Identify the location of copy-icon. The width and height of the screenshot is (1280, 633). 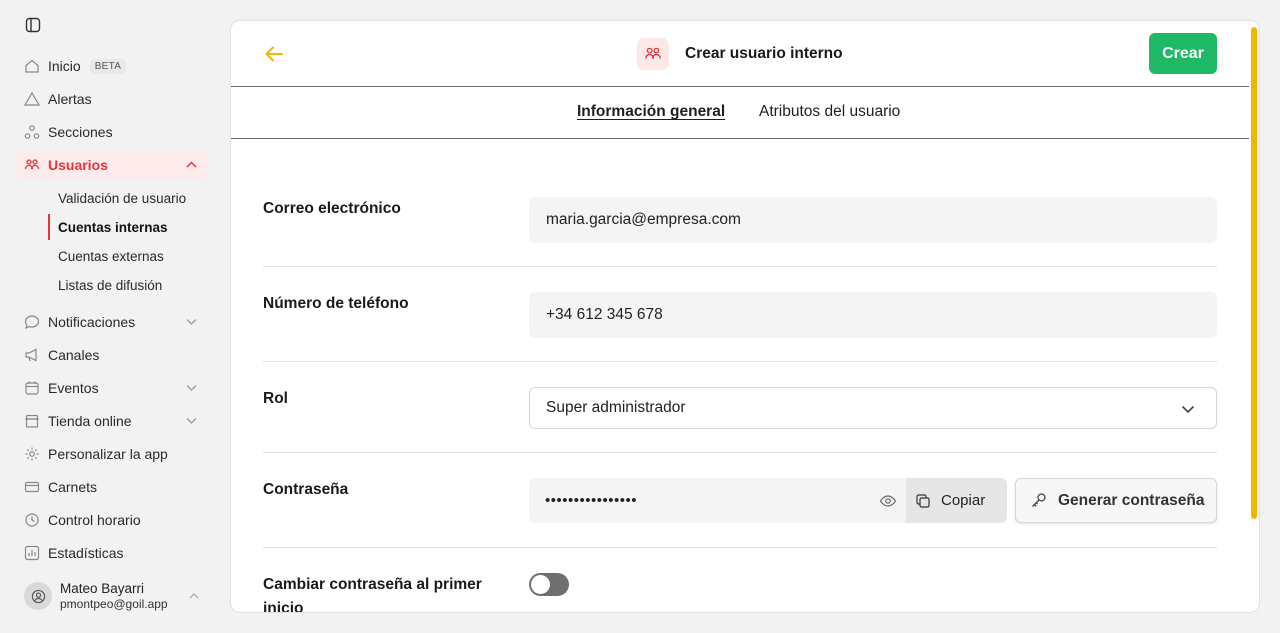
(923, 501).